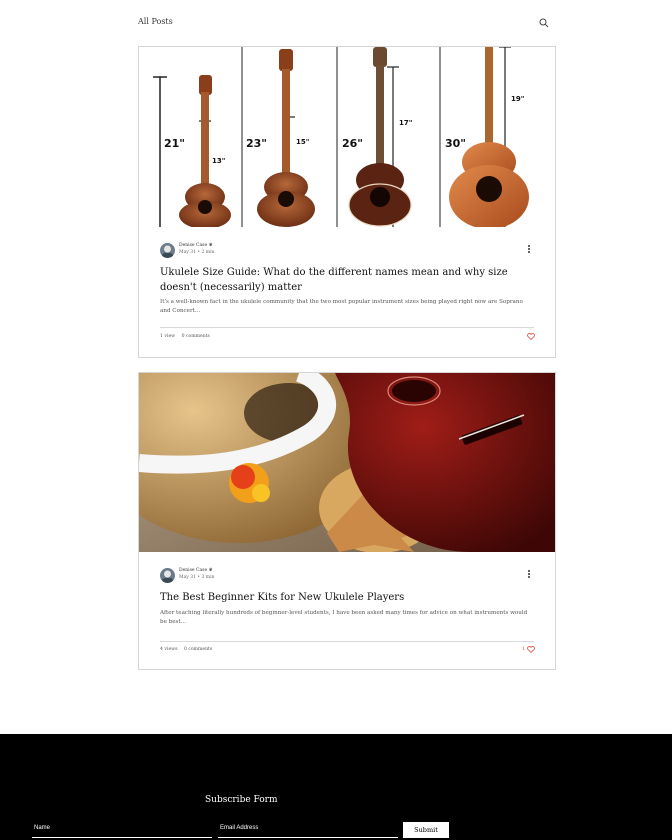 The height and width of the screenshot is (840, 672). Describe the element at coordinates (455, 143) in the screenshot. I see `svg-text: 30"` at that location.